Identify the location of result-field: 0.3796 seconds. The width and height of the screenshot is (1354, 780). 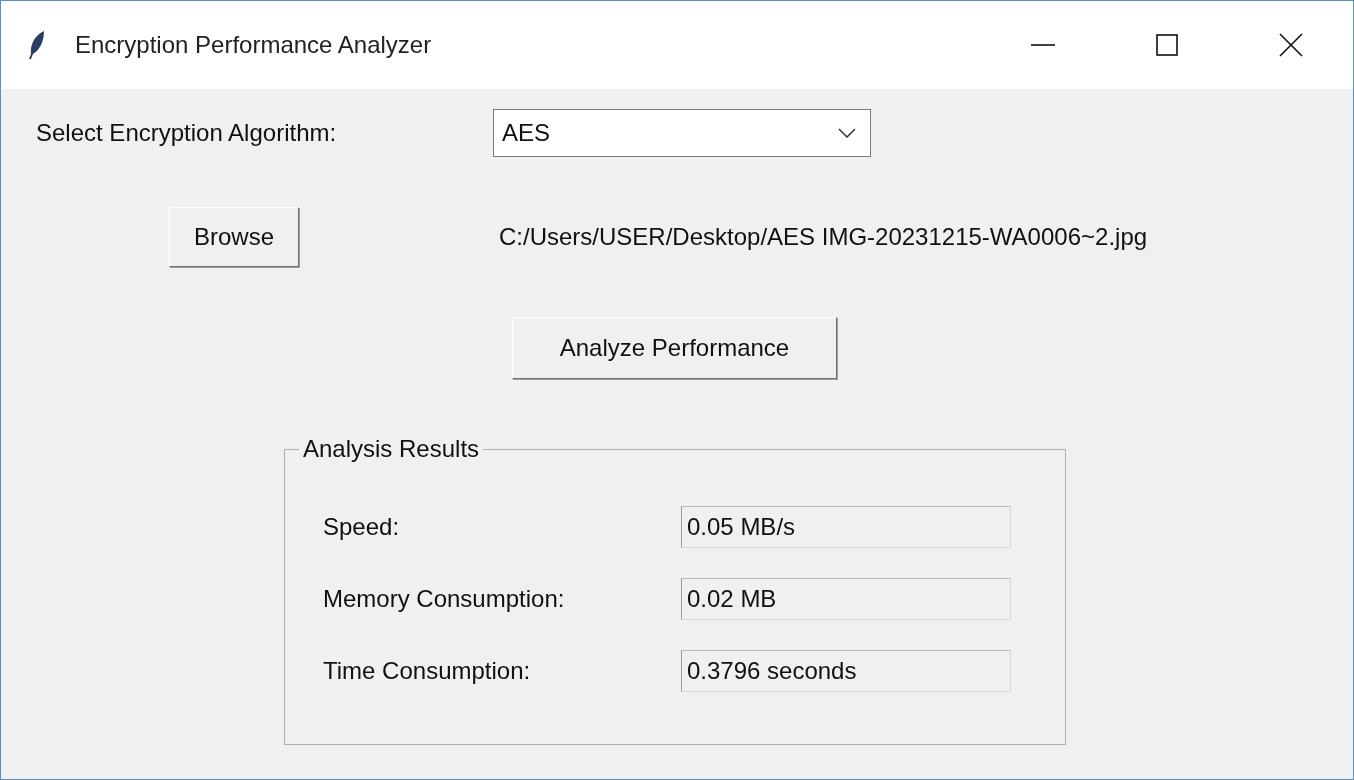
(846, 671).